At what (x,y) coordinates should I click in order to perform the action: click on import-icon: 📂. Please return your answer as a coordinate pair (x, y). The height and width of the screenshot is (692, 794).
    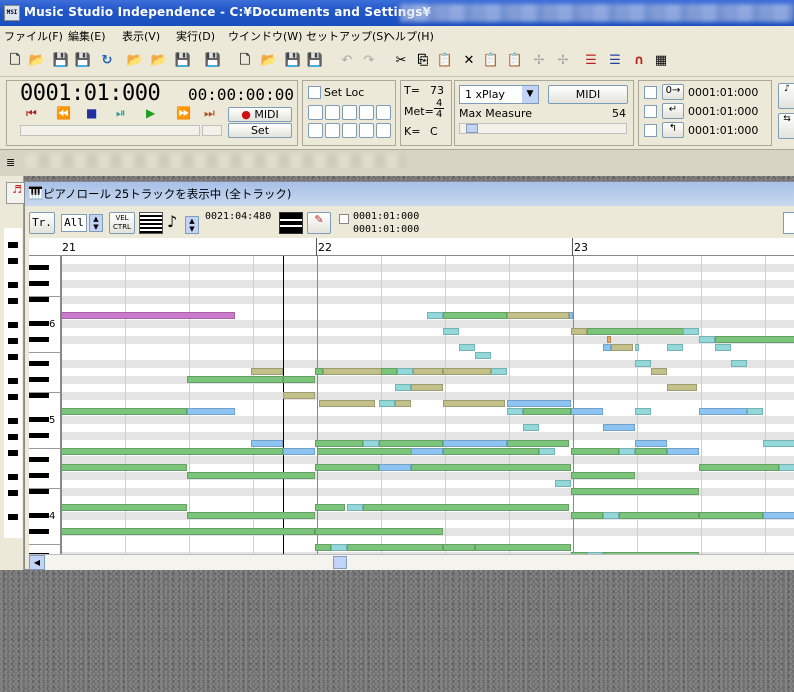
    Looking at the image, I should click on (135, 61).